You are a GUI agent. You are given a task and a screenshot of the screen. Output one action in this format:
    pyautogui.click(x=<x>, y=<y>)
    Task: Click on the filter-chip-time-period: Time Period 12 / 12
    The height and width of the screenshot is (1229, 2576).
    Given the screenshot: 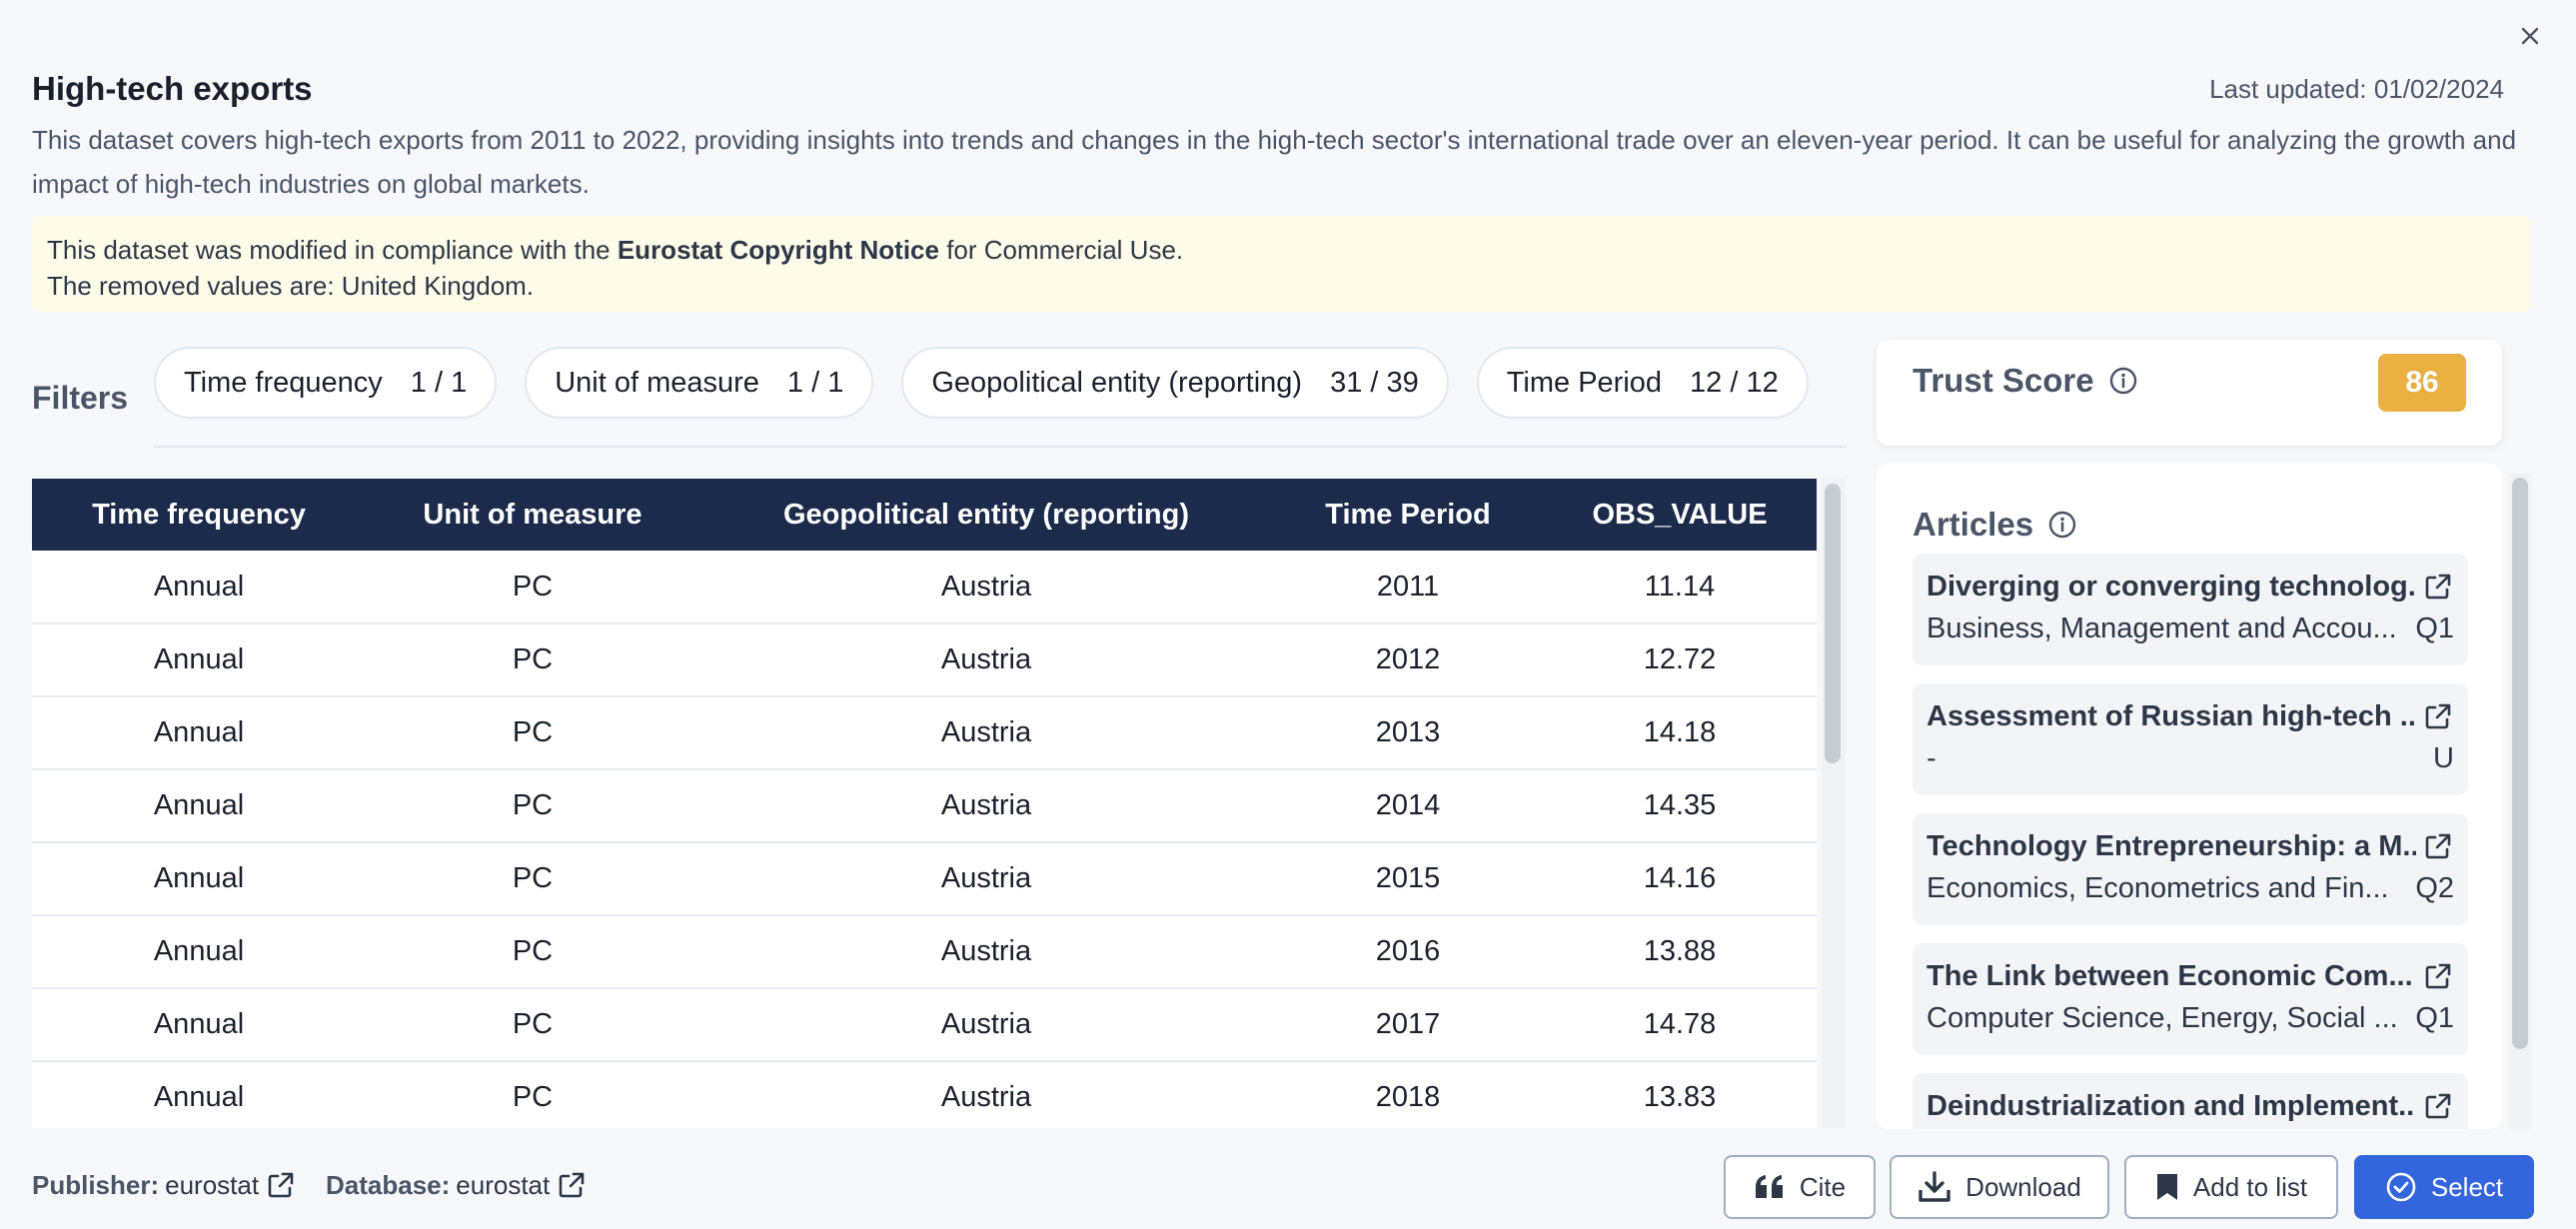 What is the action you would take?
    pyautogui.click(x=1642, y=383)
    